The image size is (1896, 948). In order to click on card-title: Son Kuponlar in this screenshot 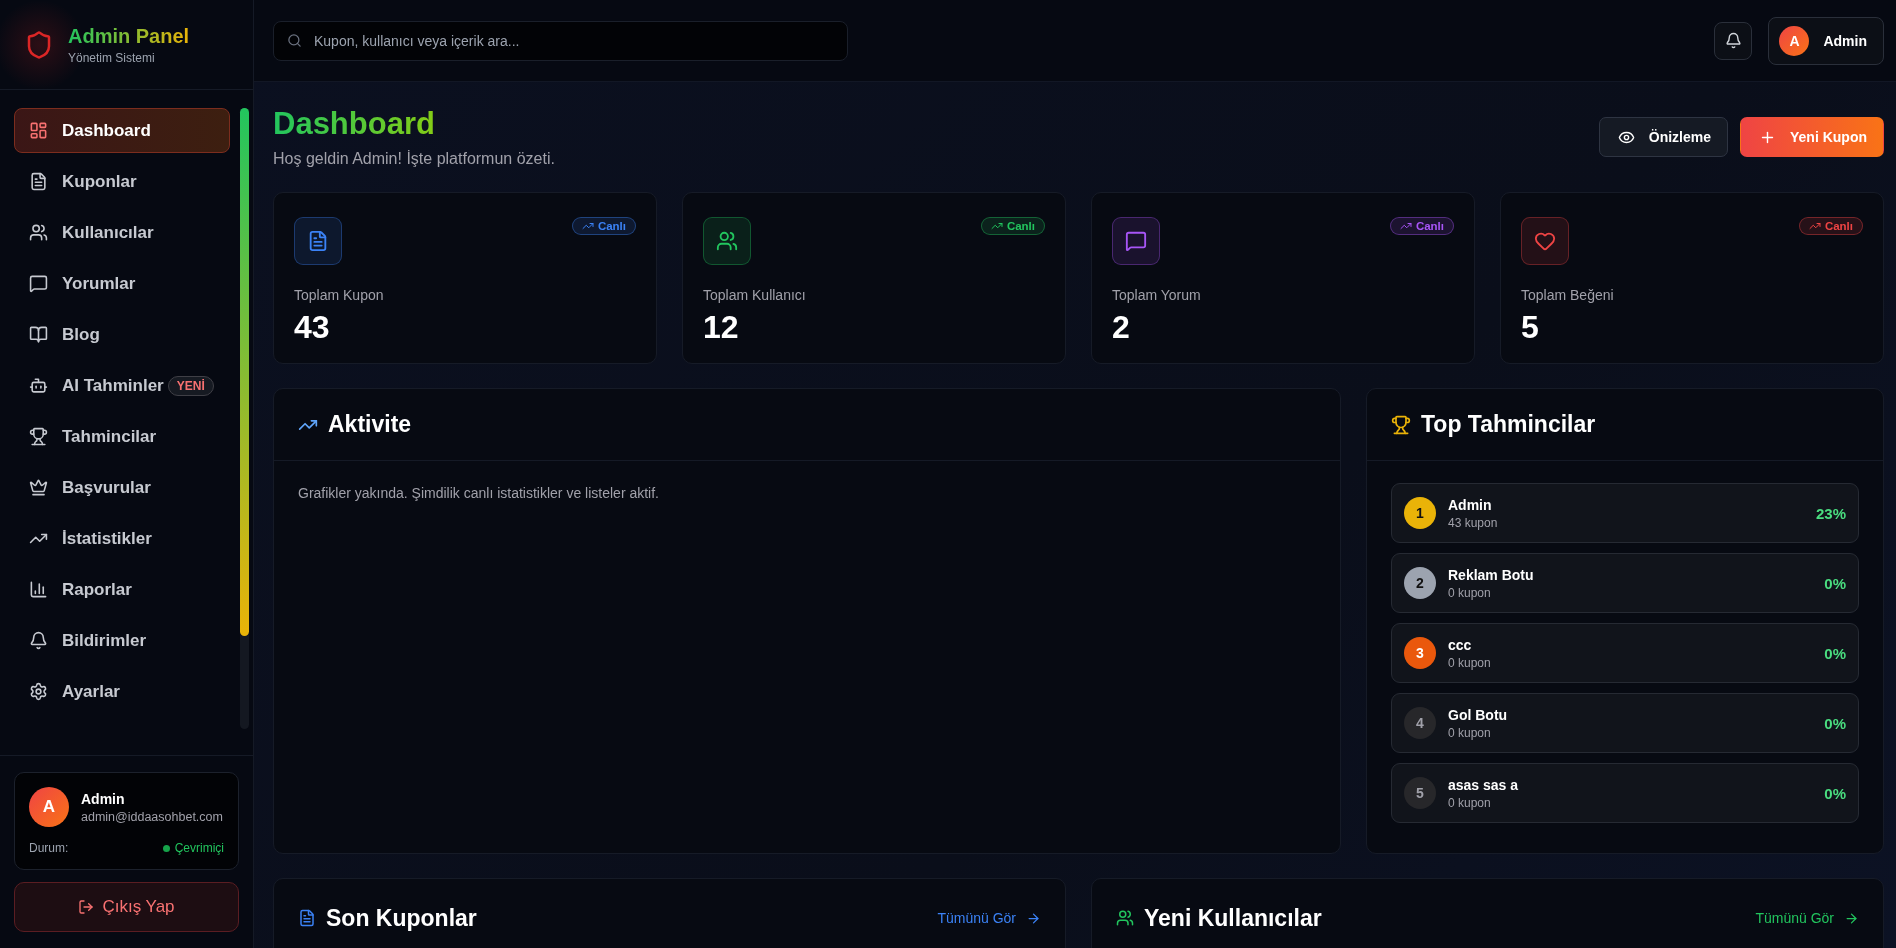, I will do `click(401, 918)`.